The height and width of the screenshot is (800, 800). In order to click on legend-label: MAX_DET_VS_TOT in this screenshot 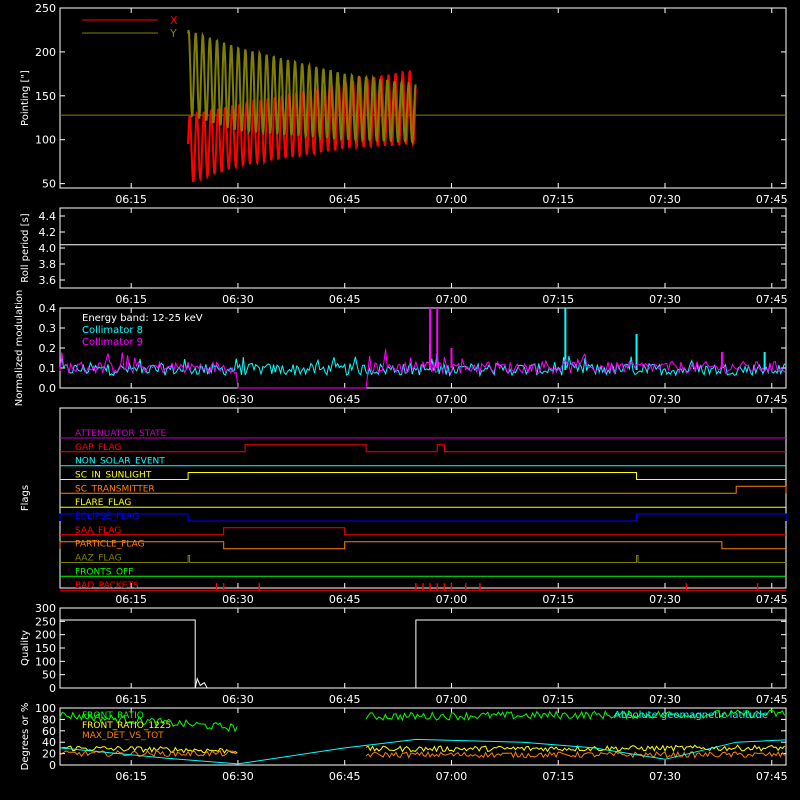, I will do `click(123, 736)`.